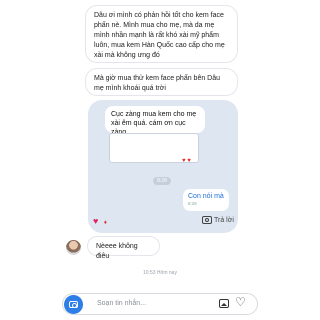 This screenshot has width=320, height=320. What do you see at coordinates (240, 302) in the screenshot?
I see `heart-icon: ♡` at bounding box center [240, 302].